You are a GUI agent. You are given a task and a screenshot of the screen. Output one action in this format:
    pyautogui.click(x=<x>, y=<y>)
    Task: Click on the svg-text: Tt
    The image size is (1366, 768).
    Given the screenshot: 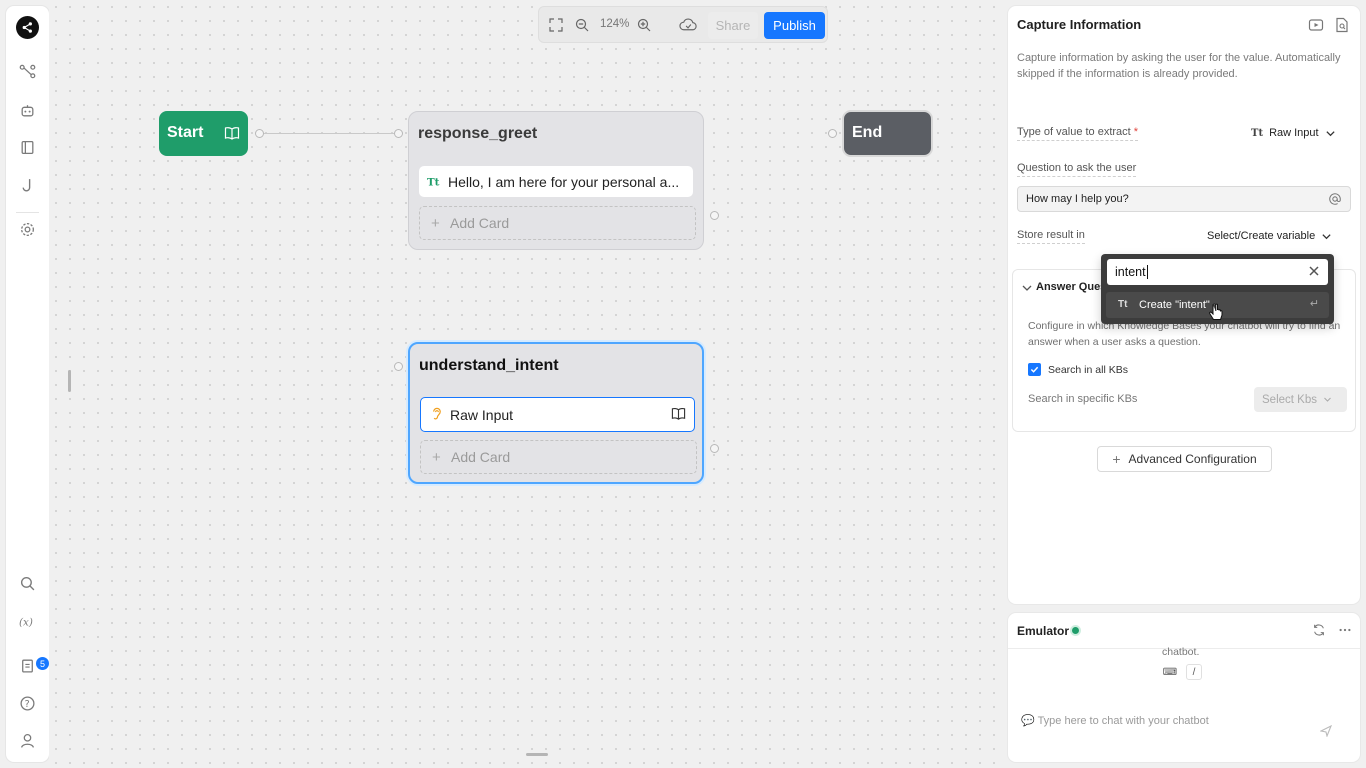 What is the action you would take?
    pyautogui.click(x=433, y=182)
    